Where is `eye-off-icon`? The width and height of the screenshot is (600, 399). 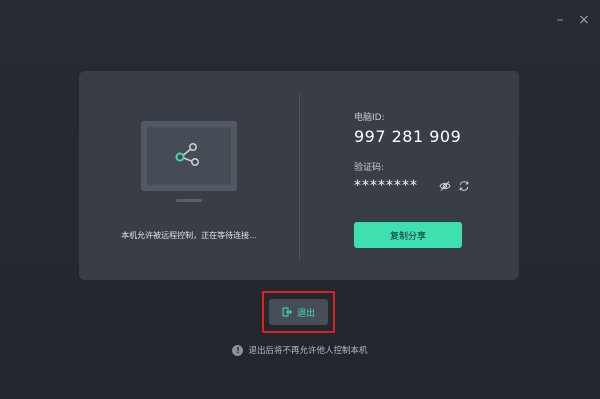 eye-off-icon is located at coordinates (445, 186).